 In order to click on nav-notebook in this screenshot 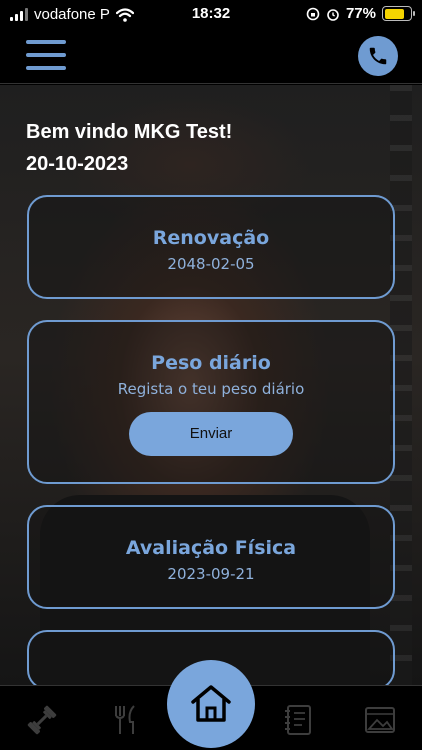, I will do `click(298, 720)`.